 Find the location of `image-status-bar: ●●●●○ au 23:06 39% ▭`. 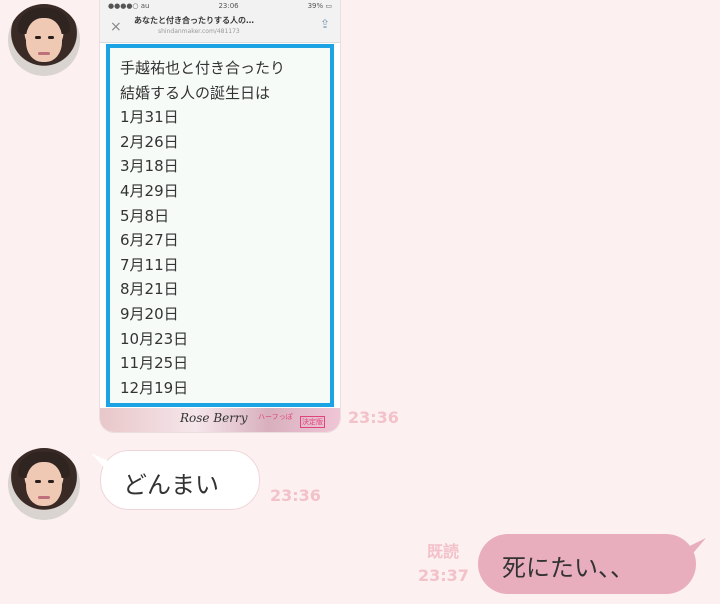

image-status-bar: ●●●●○ au 23:06 39% ▭ is located at coordinates (220, 6).